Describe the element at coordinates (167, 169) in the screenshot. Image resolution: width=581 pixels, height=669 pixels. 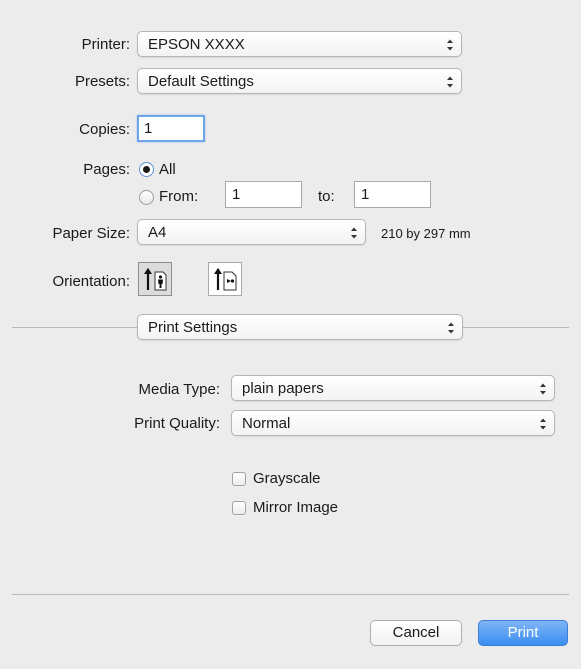
I see `pages-all-label: All` at that location.